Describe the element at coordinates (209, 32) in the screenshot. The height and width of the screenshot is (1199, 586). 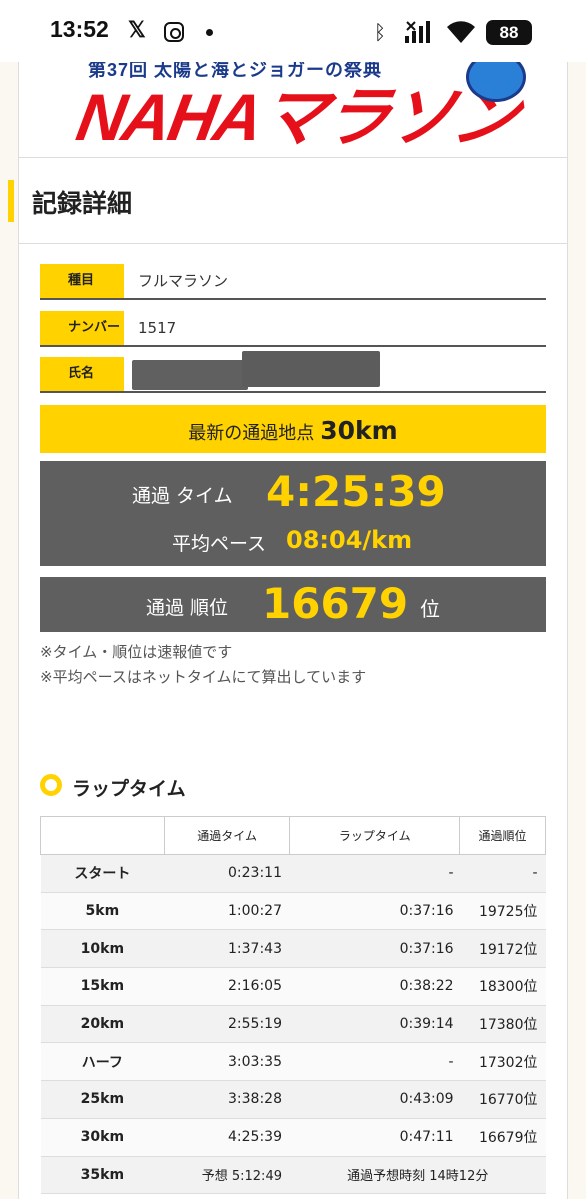
I see `notification-dot-icon` at that location.